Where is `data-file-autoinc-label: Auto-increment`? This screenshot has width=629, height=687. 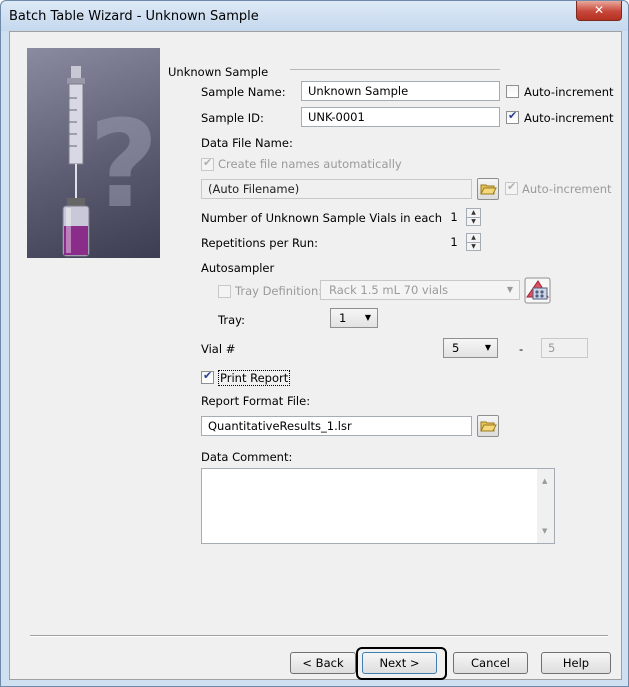
data-file-autoinc-label: Auto-increment is located at coordinates (567, 189).